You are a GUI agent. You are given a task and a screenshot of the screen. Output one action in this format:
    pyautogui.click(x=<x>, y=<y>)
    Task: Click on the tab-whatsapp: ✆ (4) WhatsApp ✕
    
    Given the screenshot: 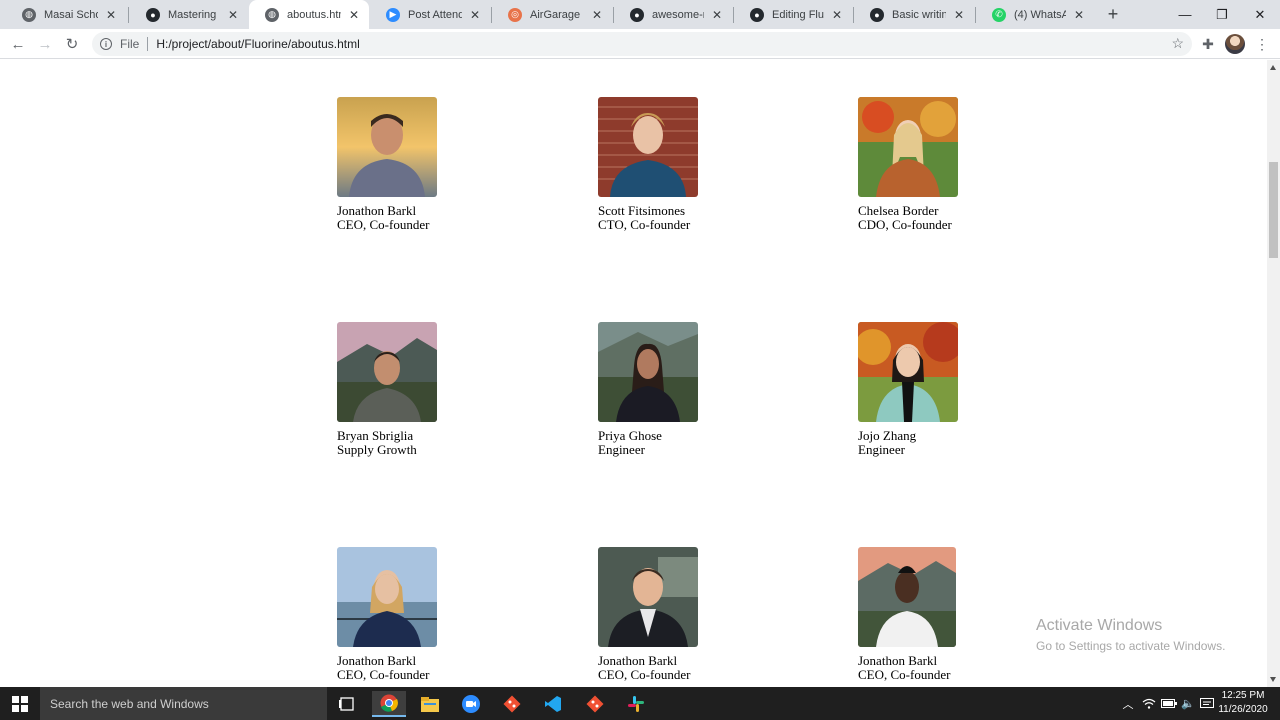 What is the action you would take?
    pyautogui.click(x=1035, y=14)
    